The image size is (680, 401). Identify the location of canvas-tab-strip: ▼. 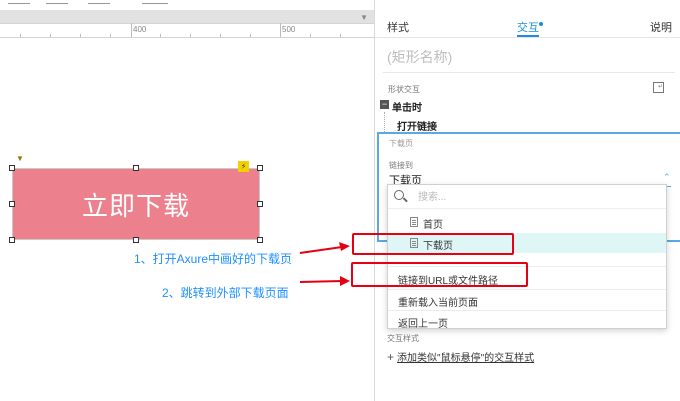
(187, 17).